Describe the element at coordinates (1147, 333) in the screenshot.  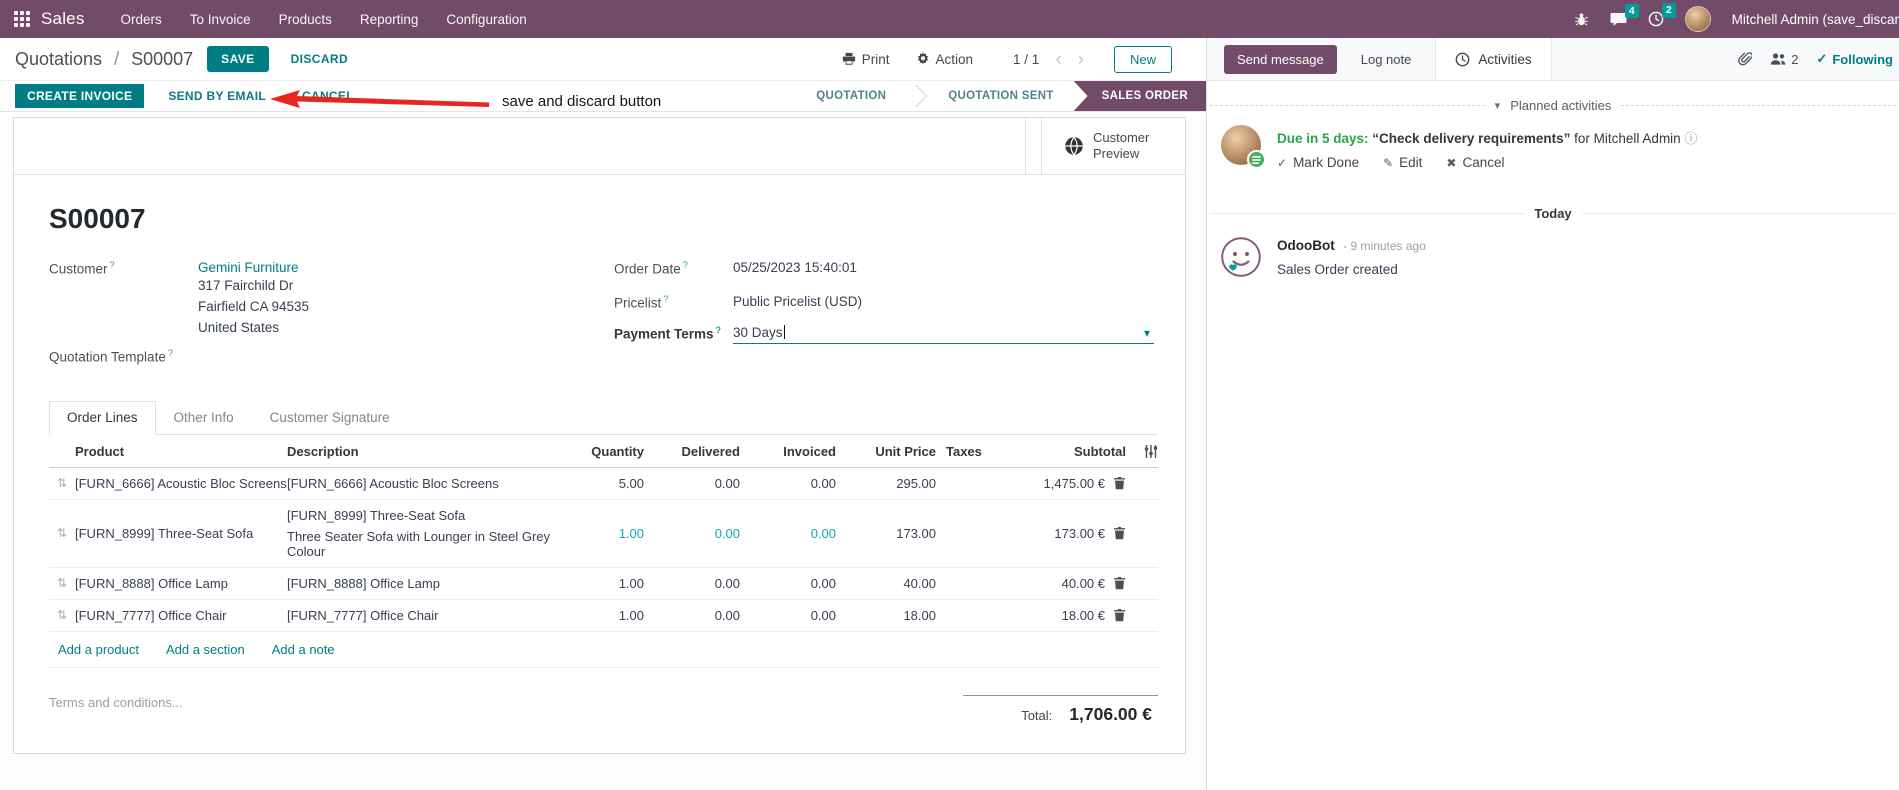
I see `chevron-down-icon: ▾` at that location.